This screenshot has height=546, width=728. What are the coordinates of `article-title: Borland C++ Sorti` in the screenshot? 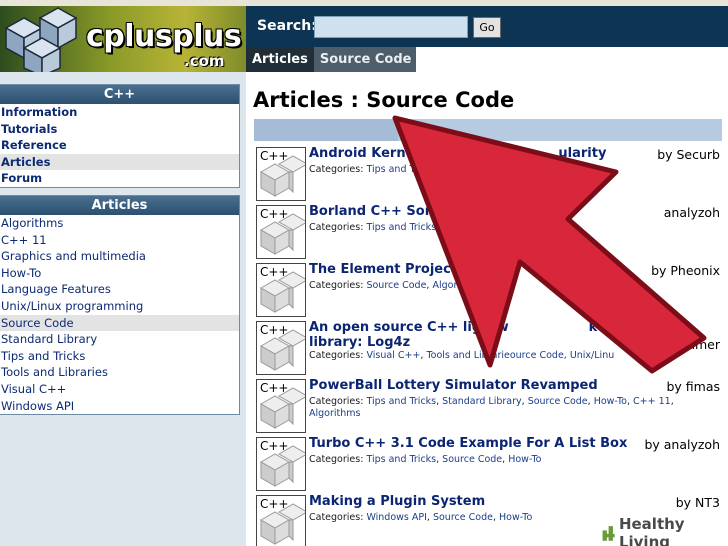 It's located at (375, 211).